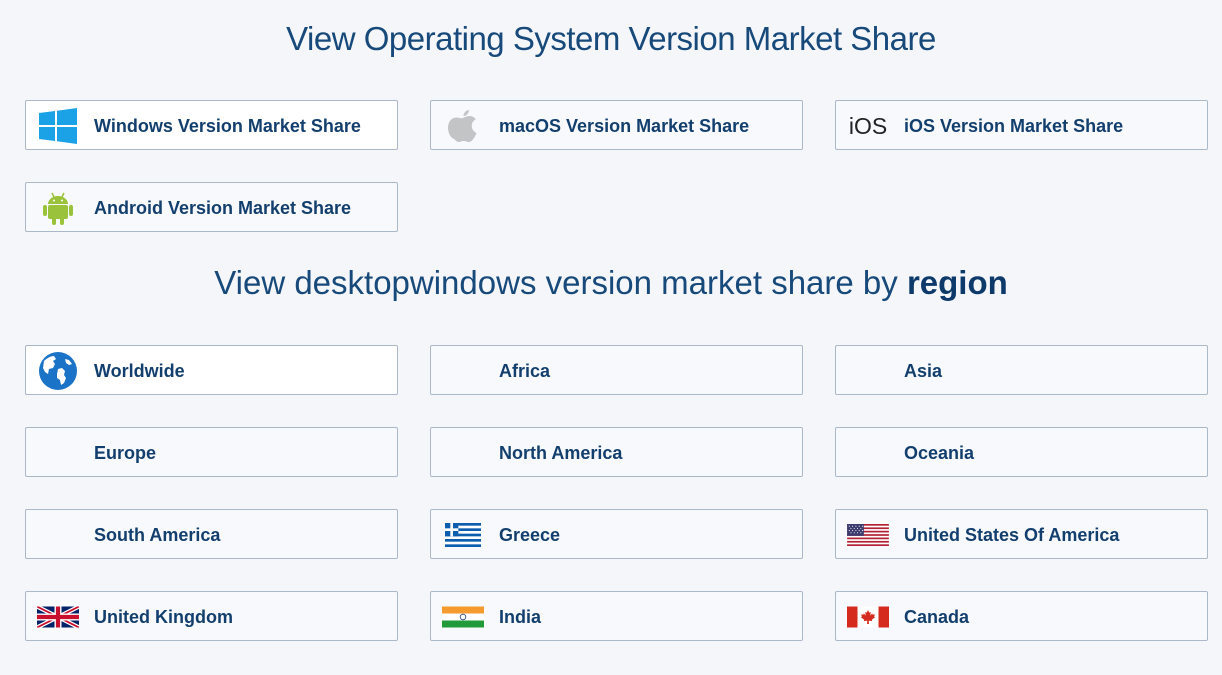 This screenshot has height=675, width=1222. I want to click on region-south-america-link: South America, so click(211, 534).